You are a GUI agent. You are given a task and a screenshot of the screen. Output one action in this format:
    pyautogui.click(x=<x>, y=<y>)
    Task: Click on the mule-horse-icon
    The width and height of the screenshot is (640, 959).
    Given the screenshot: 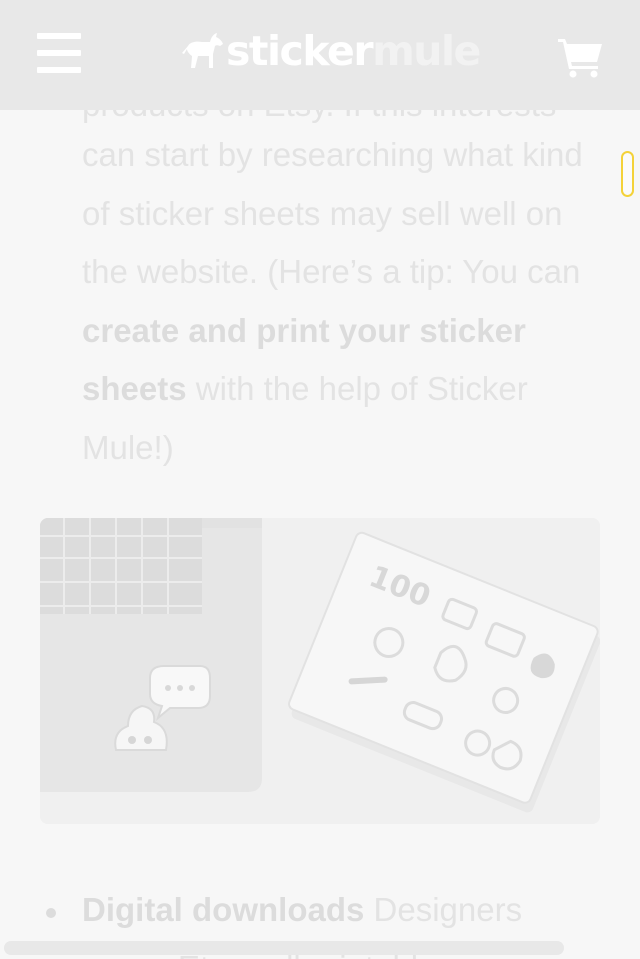 What is the action you would take?
    pyautogui.click(x=202, y=50)
    